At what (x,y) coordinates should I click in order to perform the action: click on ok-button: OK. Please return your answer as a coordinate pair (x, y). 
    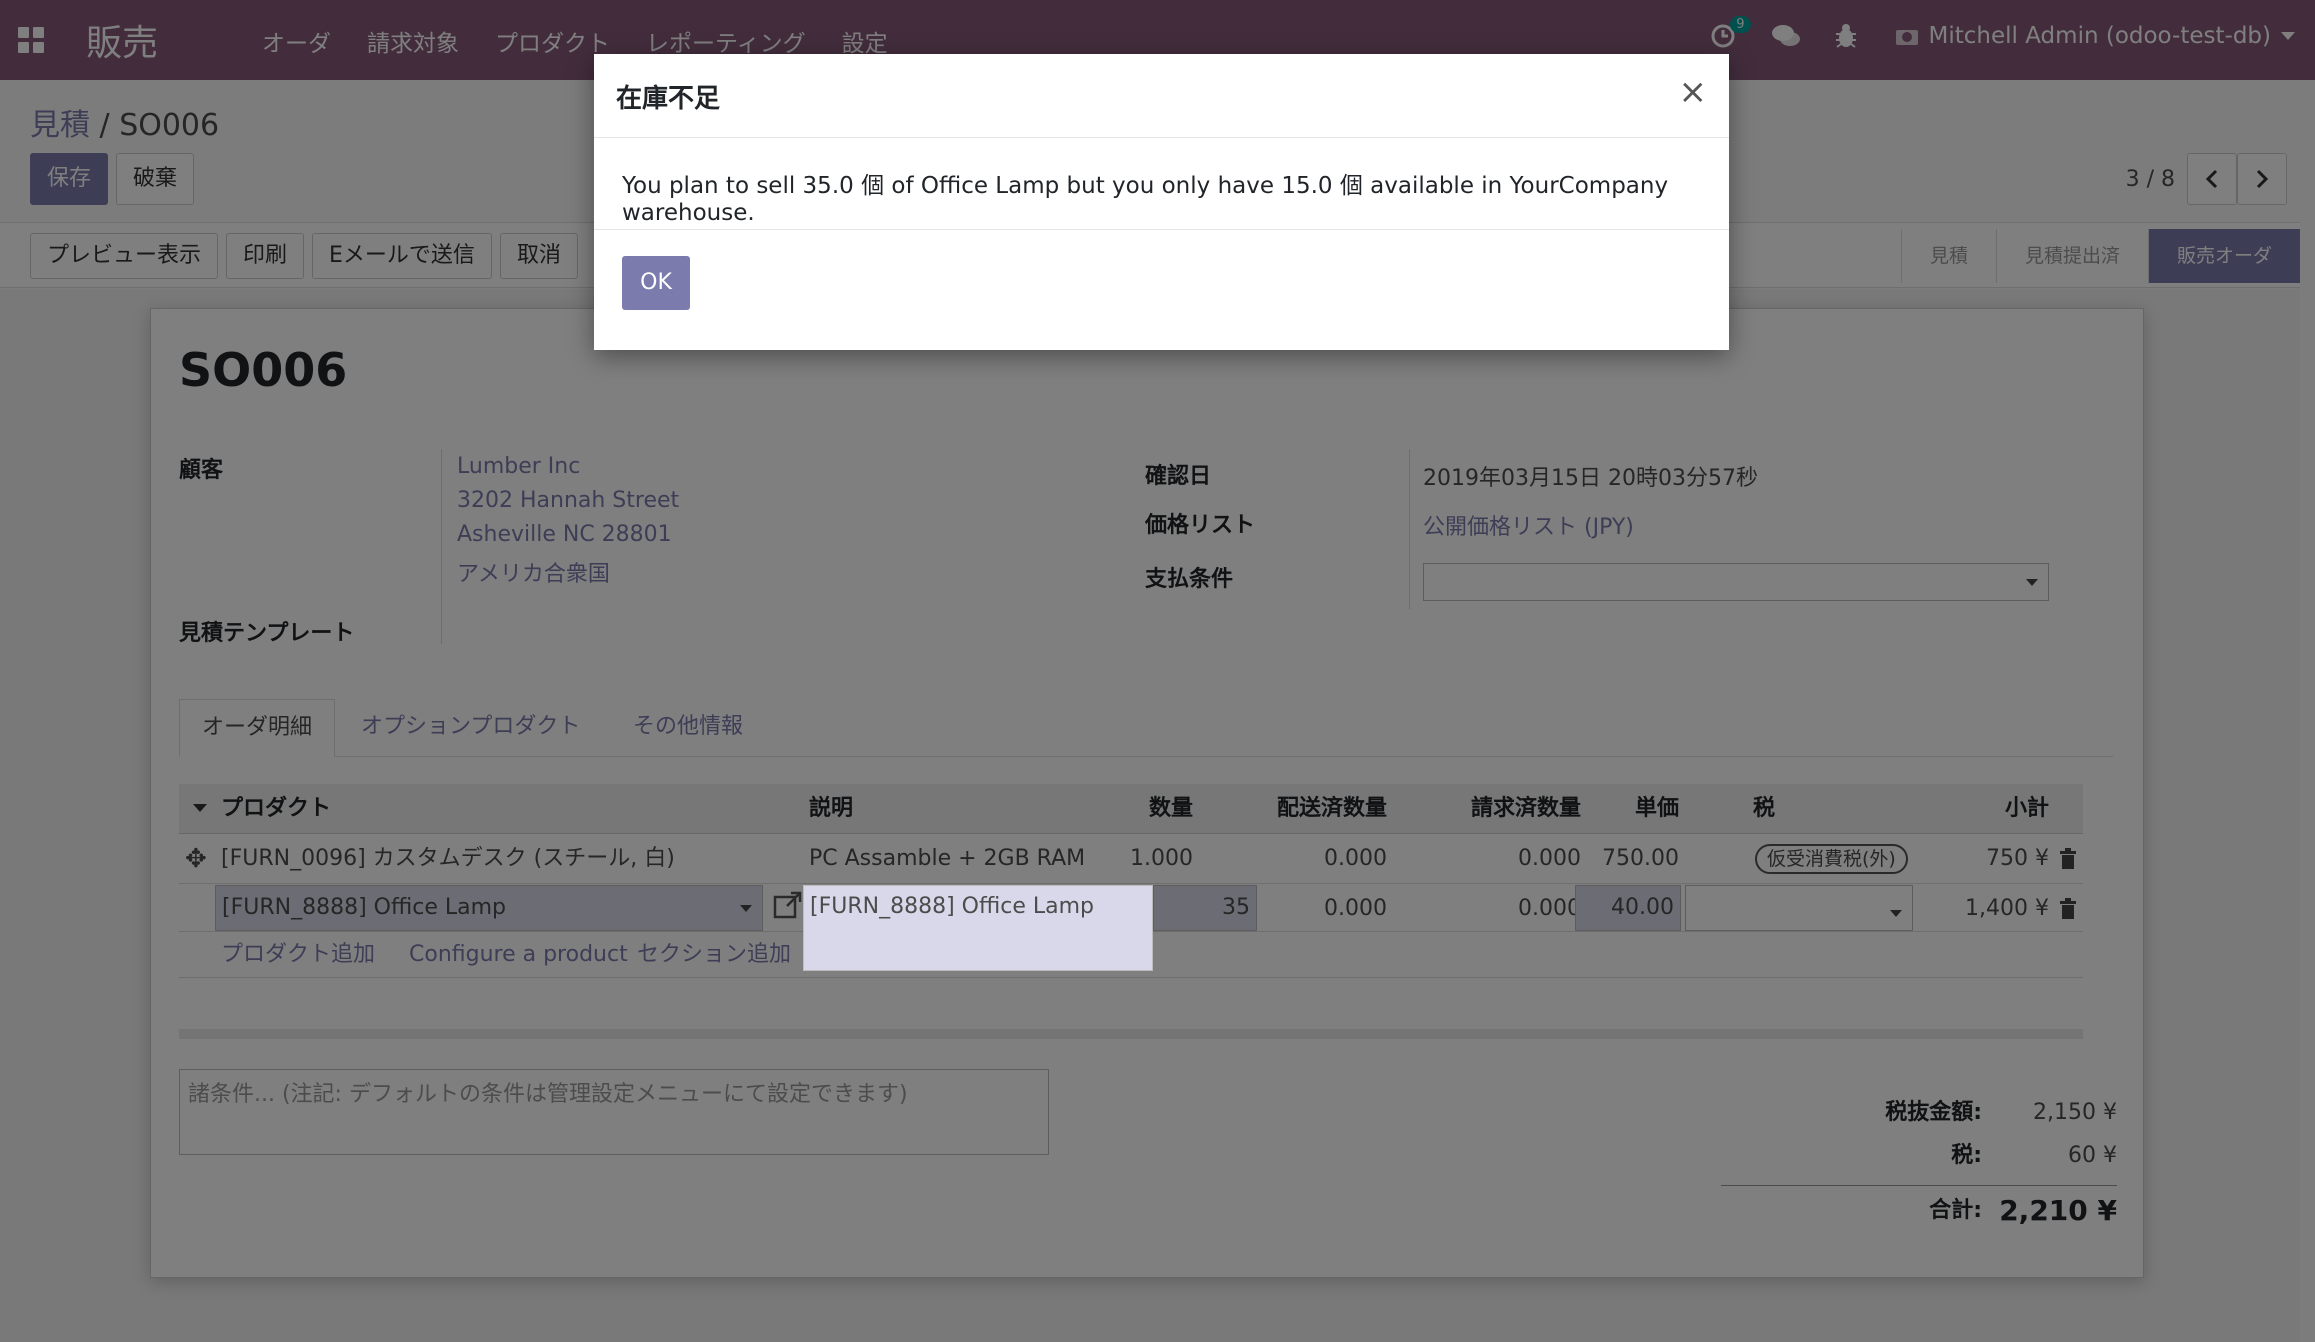
    Looking at the image, I should click on (656, 283).